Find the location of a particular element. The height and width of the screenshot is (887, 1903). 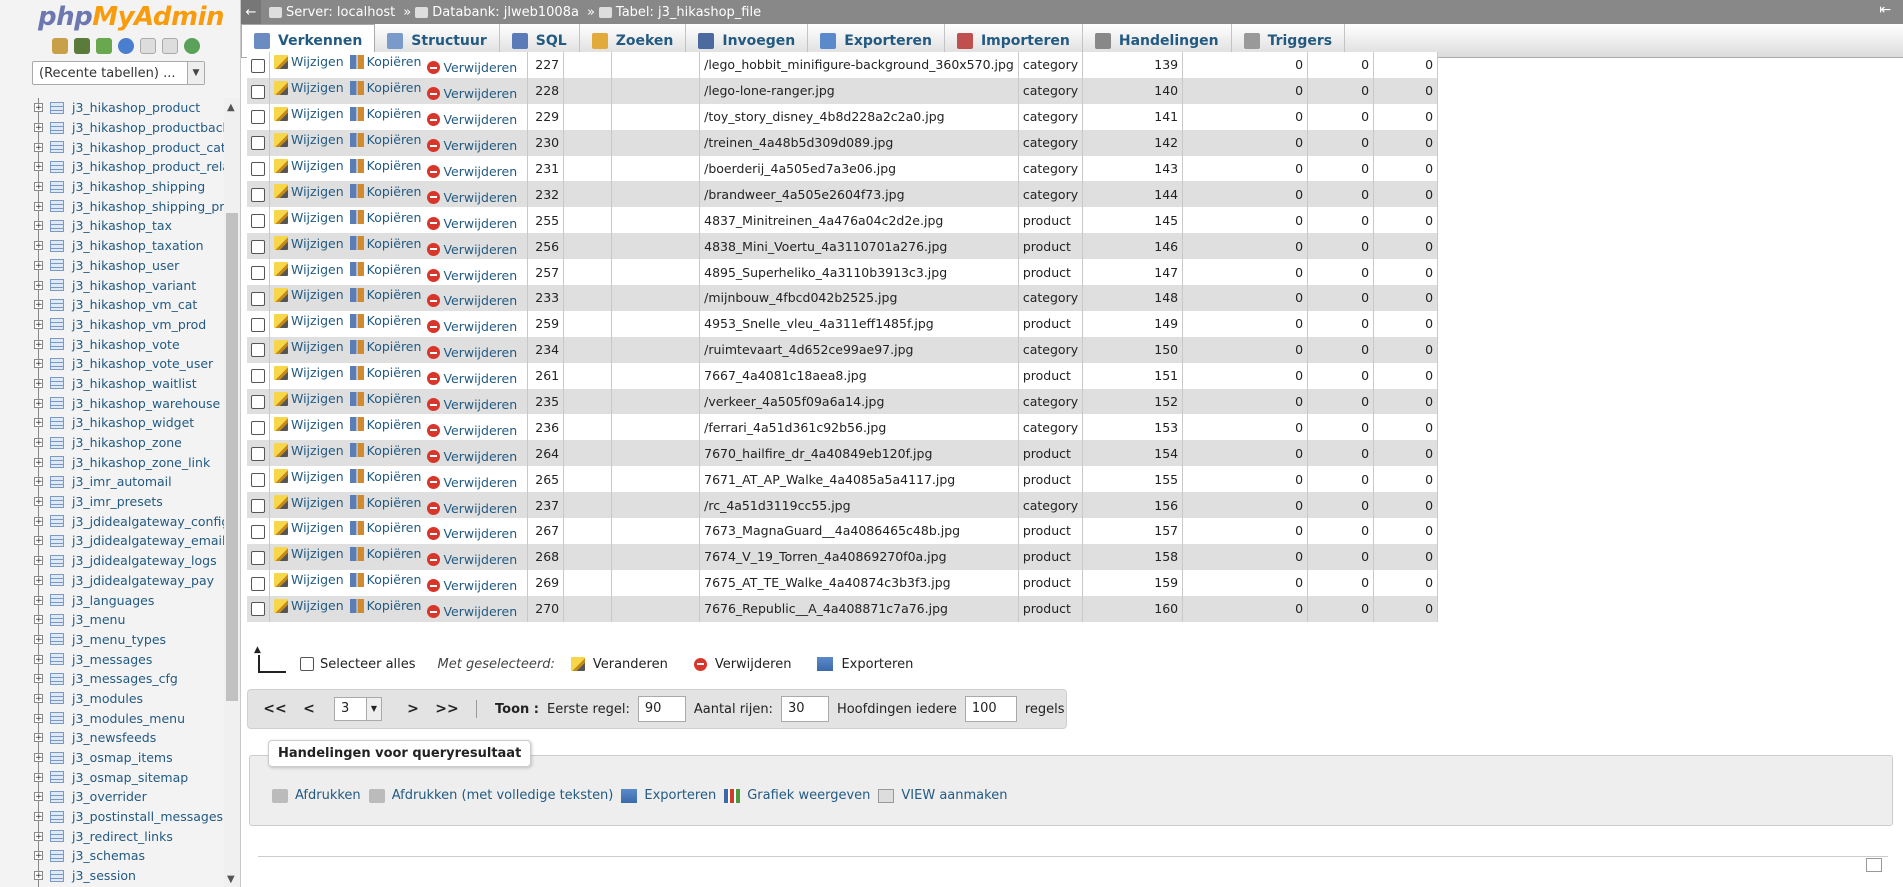

scroll-up-icon: ▲ is located at coordinates (231, 107).